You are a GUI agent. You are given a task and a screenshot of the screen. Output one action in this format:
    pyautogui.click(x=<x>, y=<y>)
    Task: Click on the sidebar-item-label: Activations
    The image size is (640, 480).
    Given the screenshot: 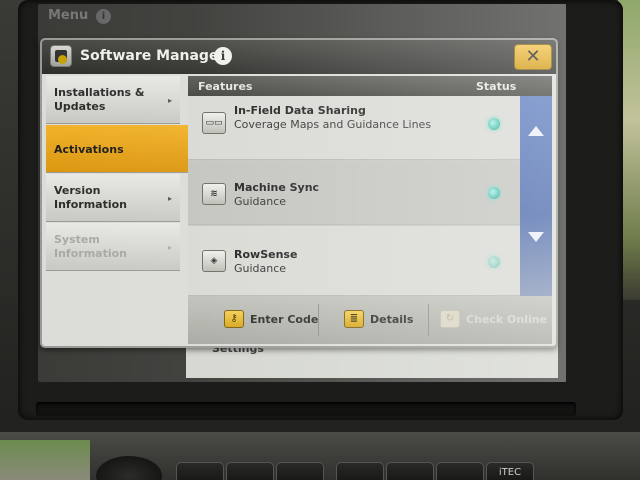 What is the action you would take?
    pyautogui.click(x=89, y=149)
    